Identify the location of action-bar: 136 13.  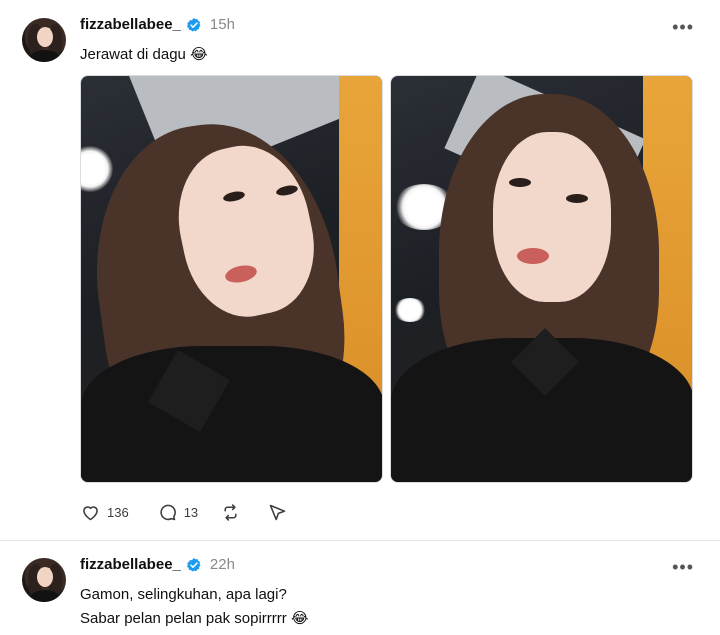
(184, 512).